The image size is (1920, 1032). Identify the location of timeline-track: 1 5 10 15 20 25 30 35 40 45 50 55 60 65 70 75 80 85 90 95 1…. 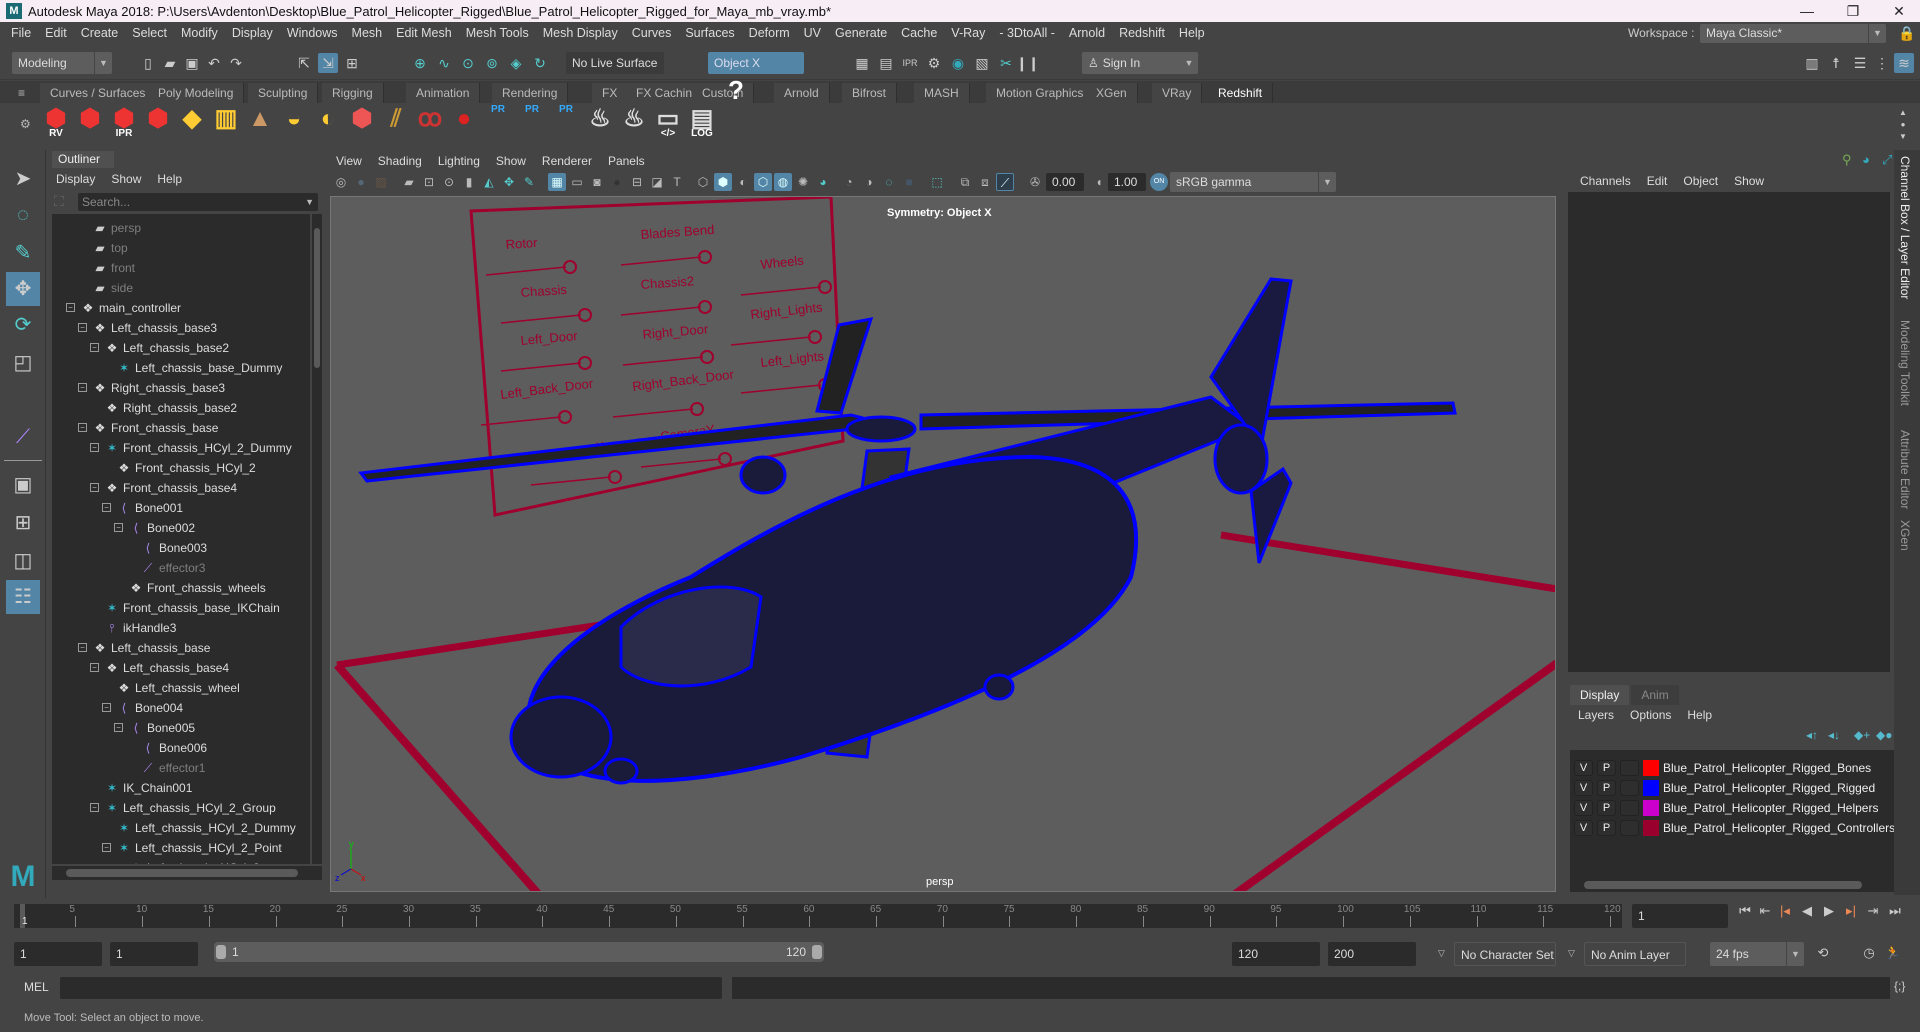
(818, 916).